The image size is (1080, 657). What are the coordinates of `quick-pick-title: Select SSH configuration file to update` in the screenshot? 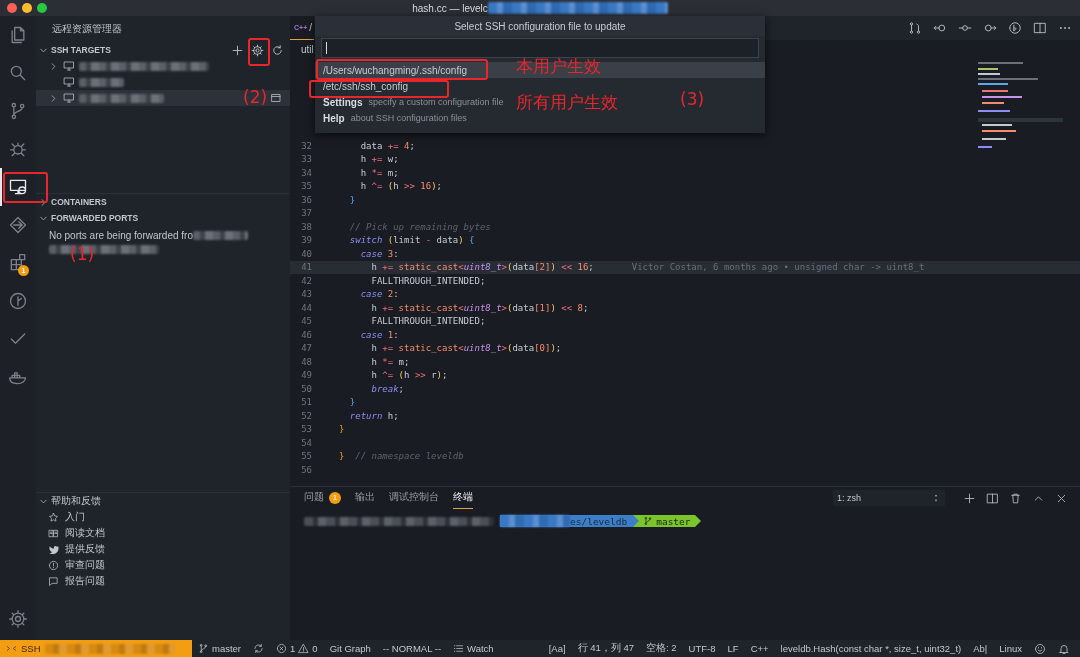 It's located at (540, 26).